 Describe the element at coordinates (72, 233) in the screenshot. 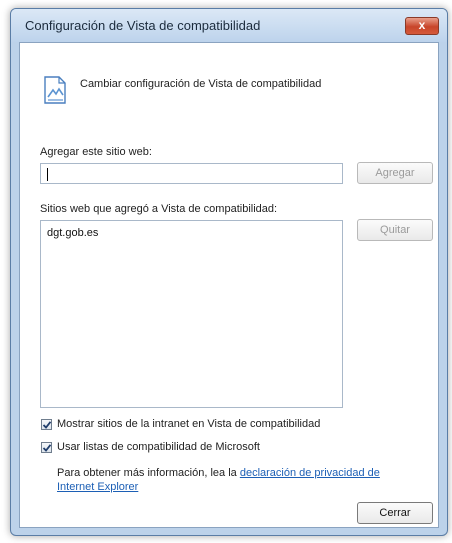

I see `list-item: dgt.gob.es` at that location.